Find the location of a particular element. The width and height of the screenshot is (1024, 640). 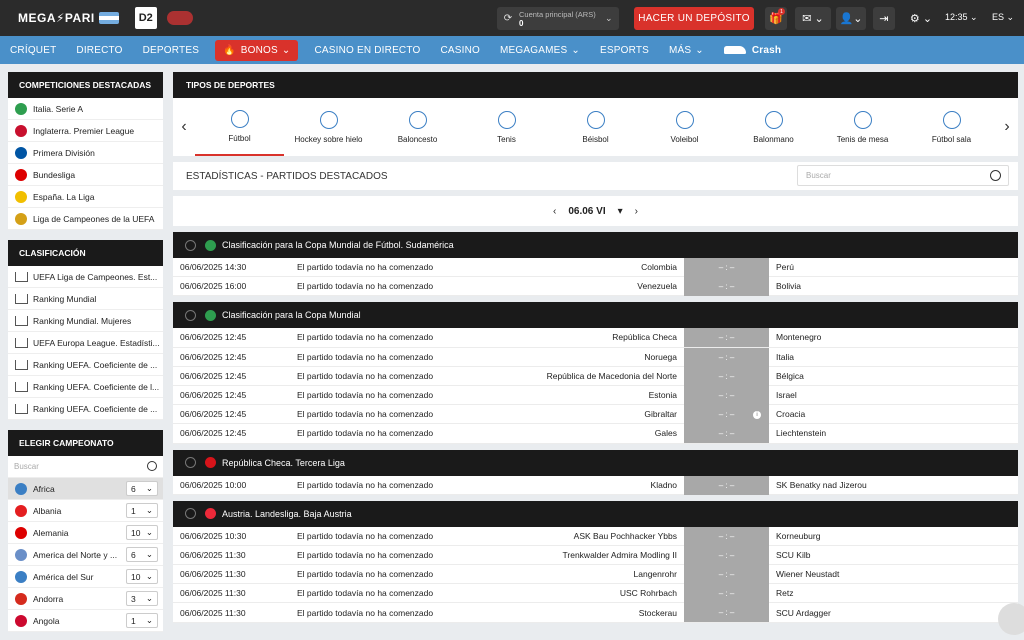

sponsor-car-icon is located at coordinates (179, 18).